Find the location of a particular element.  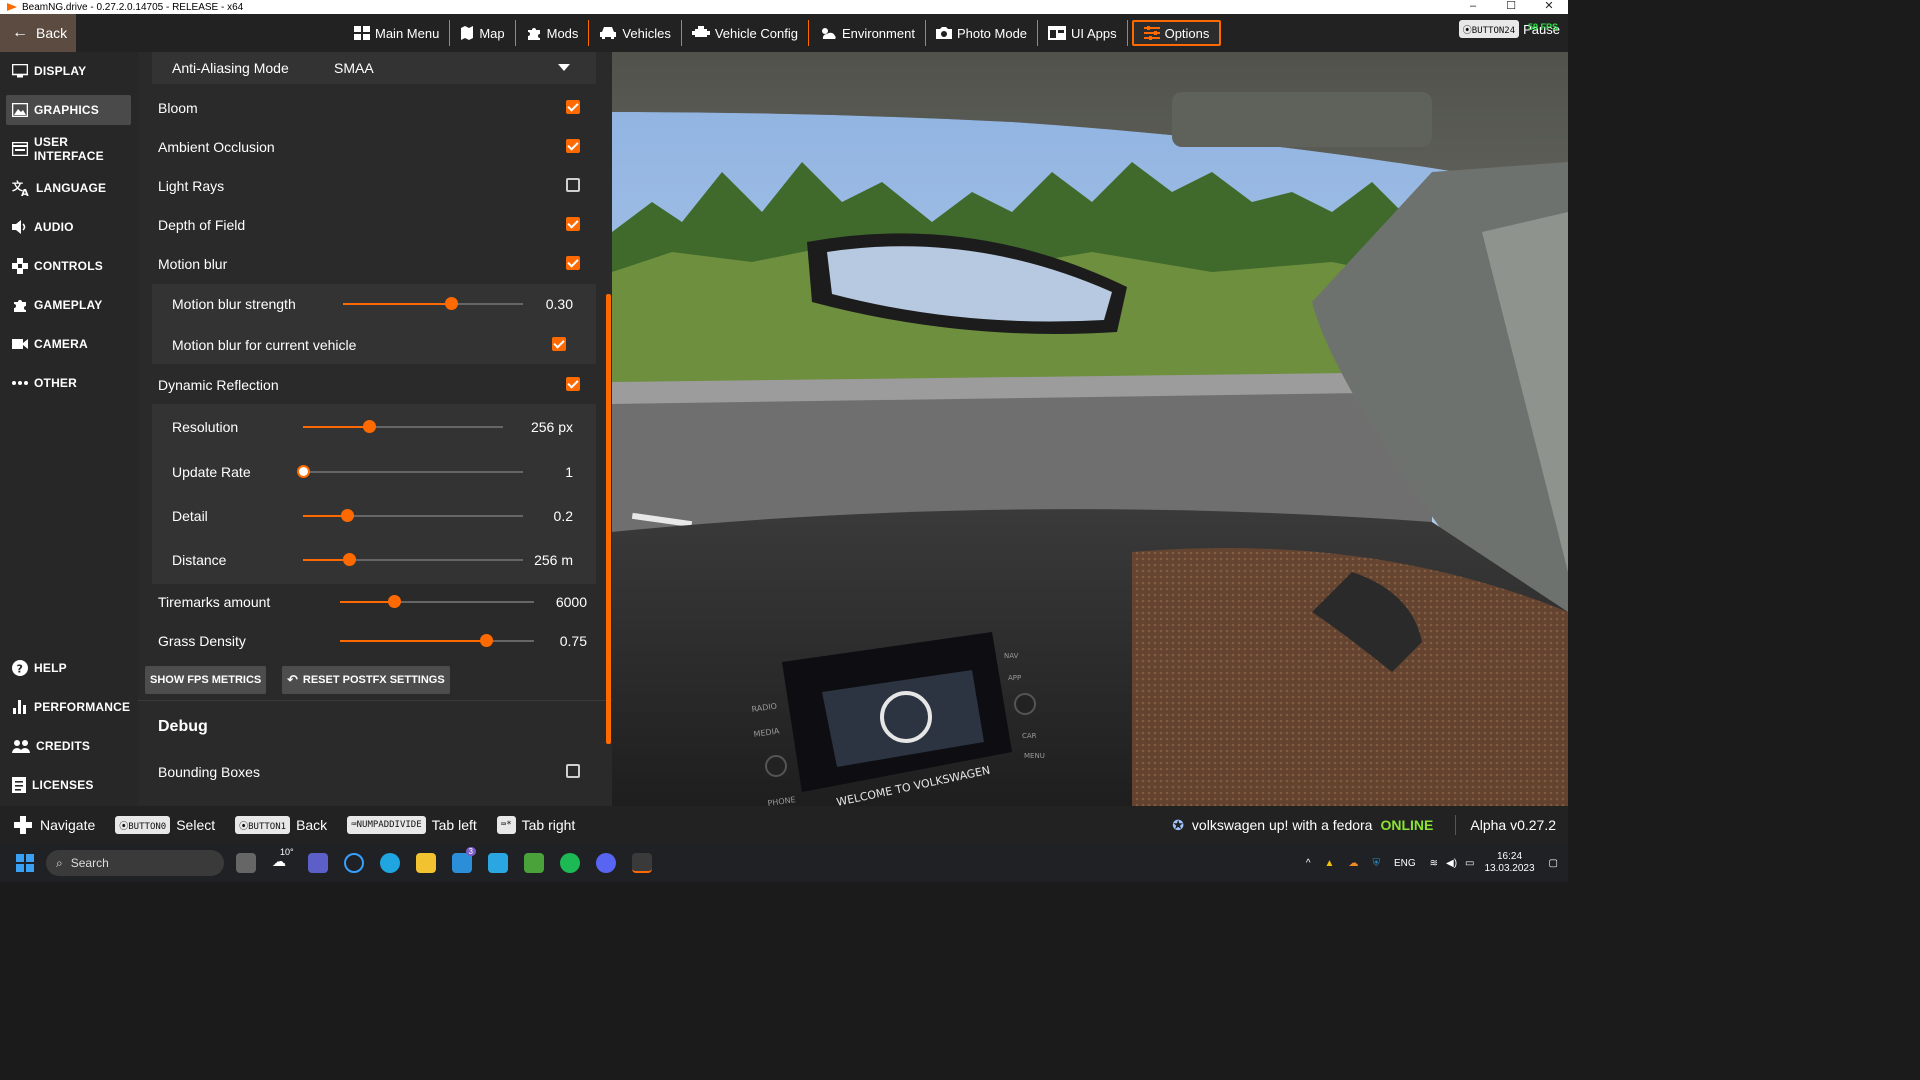

maximize-button: ☐ is located at coordinates (1511, 7).